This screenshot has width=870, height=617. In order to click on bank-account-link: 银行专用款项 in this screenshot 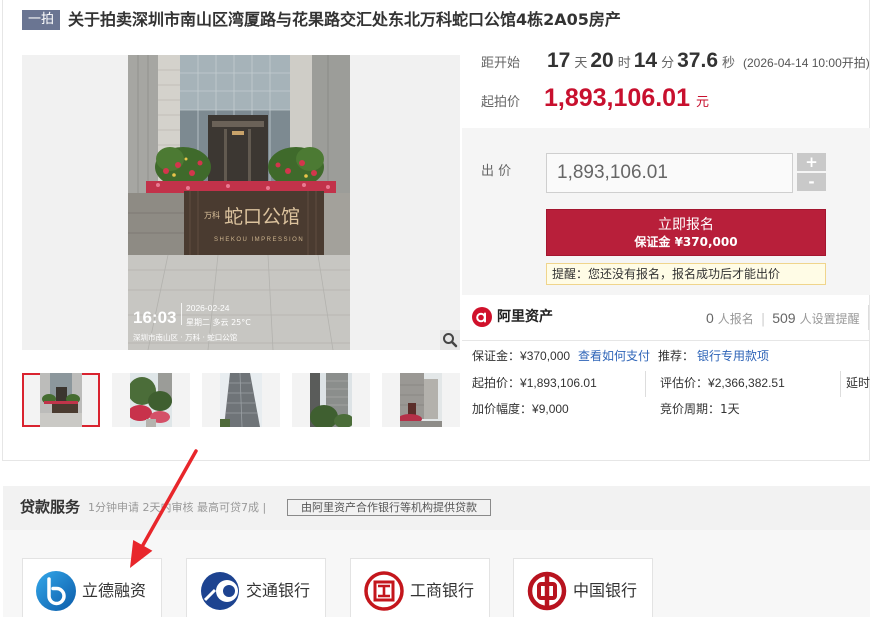, I will do `click(733, 356)`.